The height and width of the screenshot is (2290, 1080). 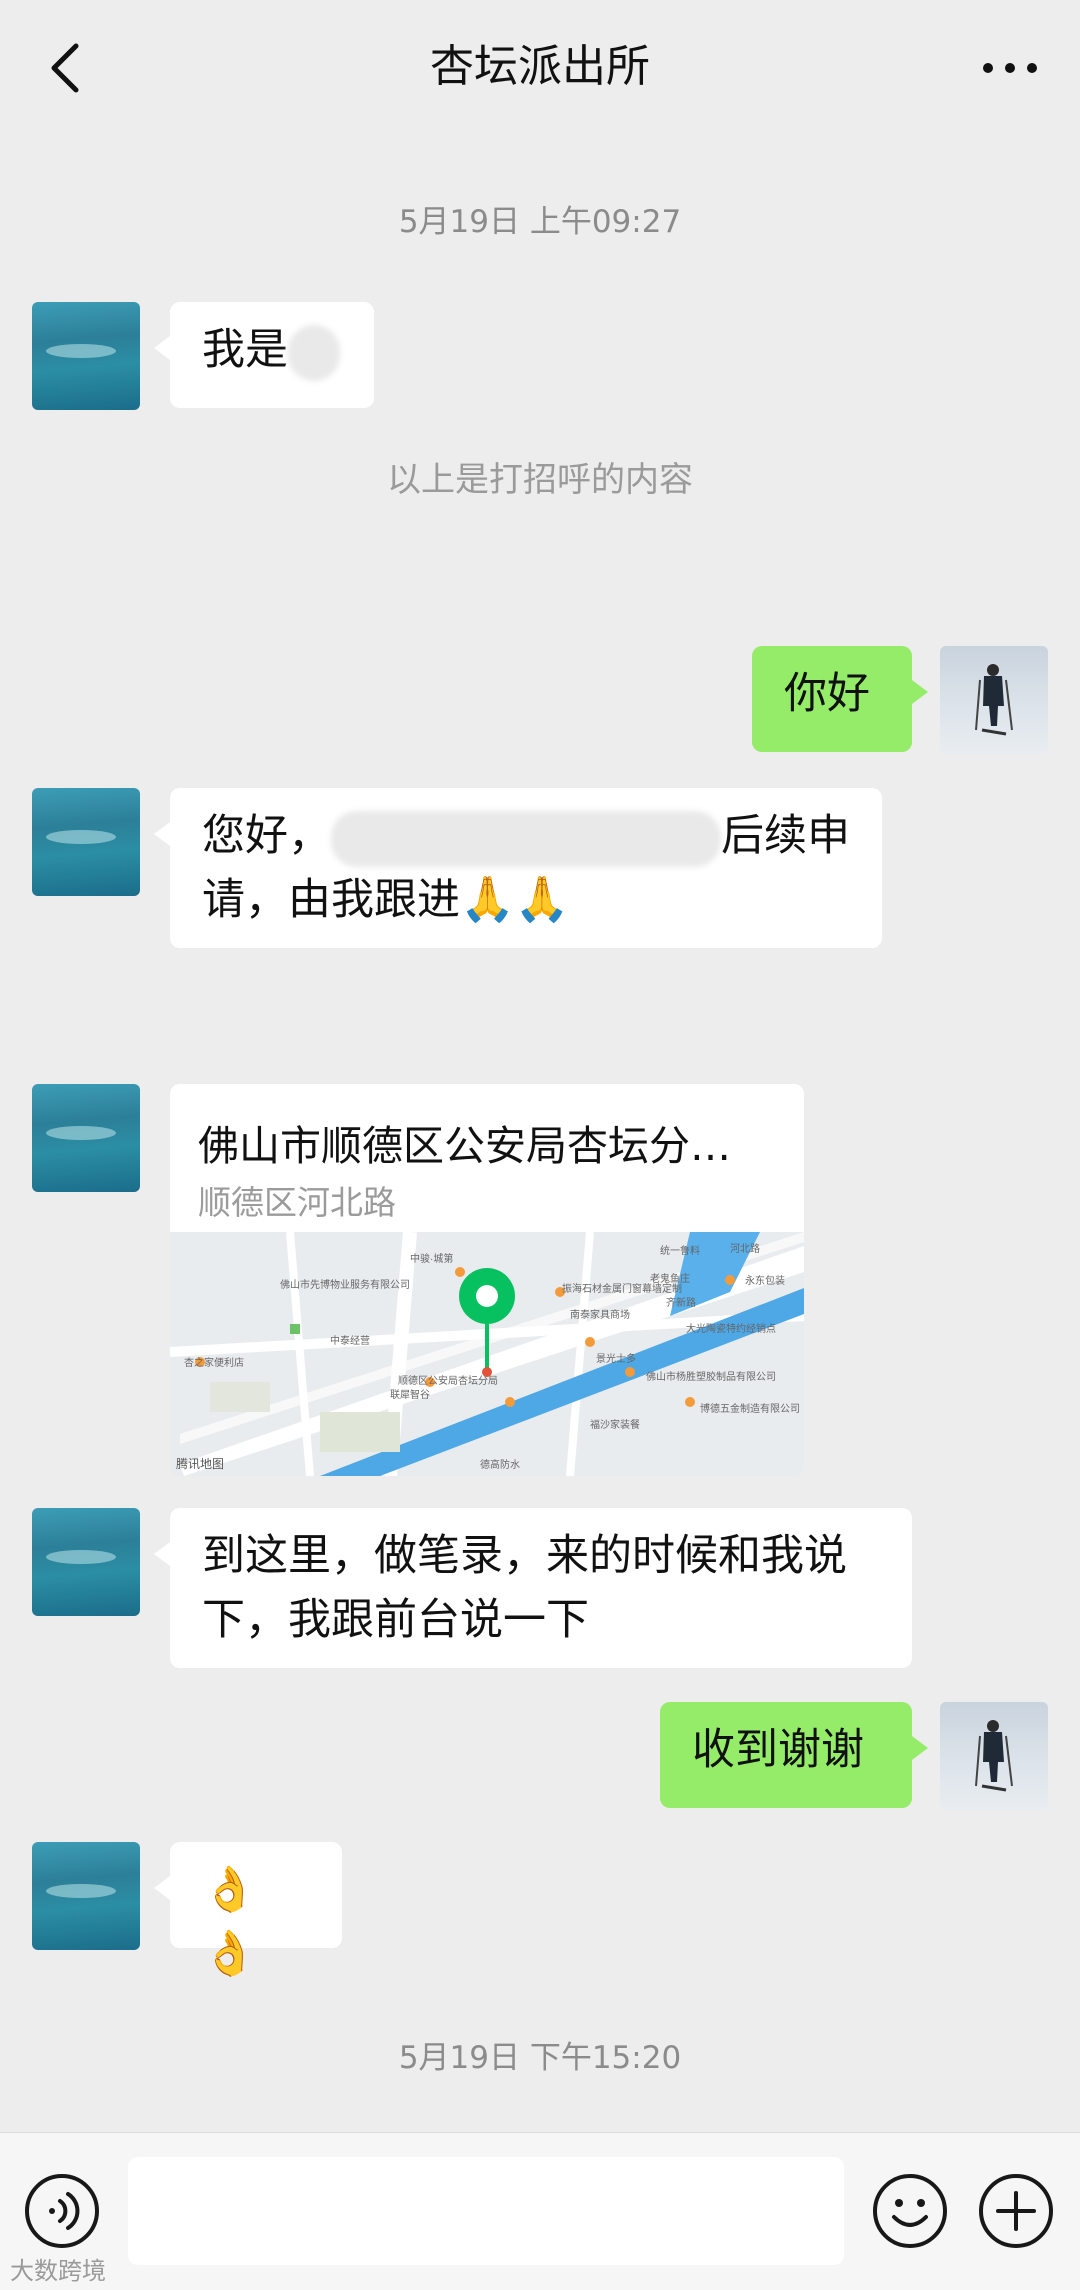 What do you see at coordinates (524, 1588) in the screenshot?
I see `message-text: 到这里，做笔录，来的时候和我说下，我跟前台说一下` at bounding box center [524, 1588].